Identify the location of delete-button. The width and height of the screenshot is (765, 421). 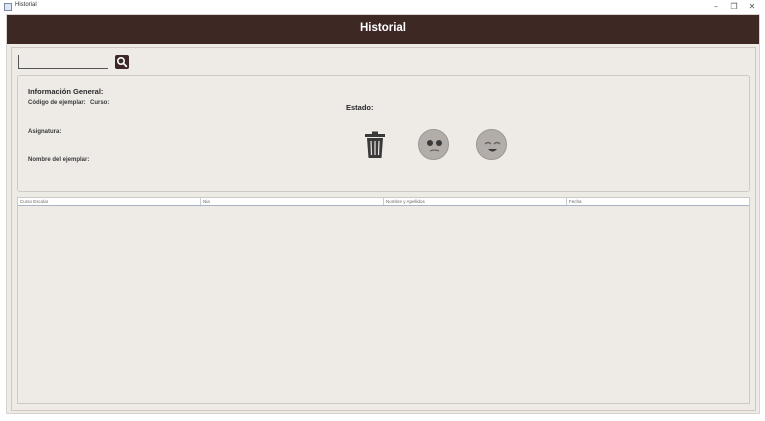
(375, 147).